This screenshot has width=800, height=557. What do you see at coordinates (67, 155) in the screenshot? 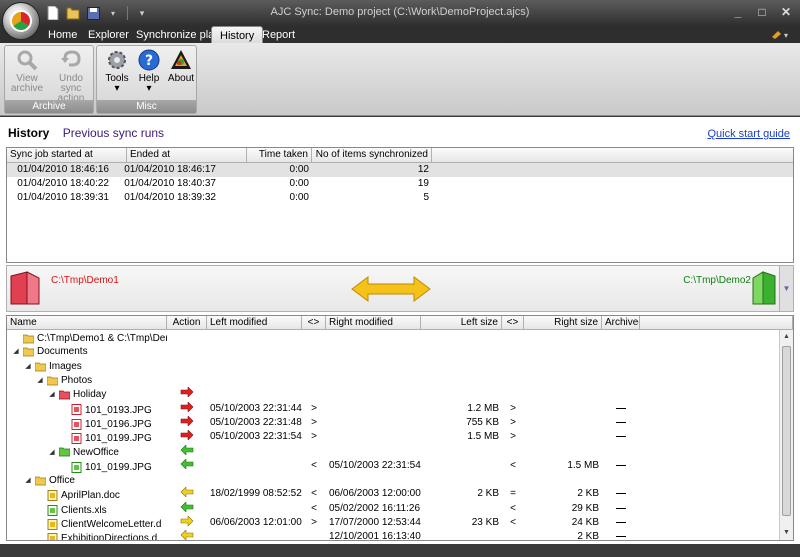
I see `column-header-started: Sync job started at` at bounding box center [67, 155].